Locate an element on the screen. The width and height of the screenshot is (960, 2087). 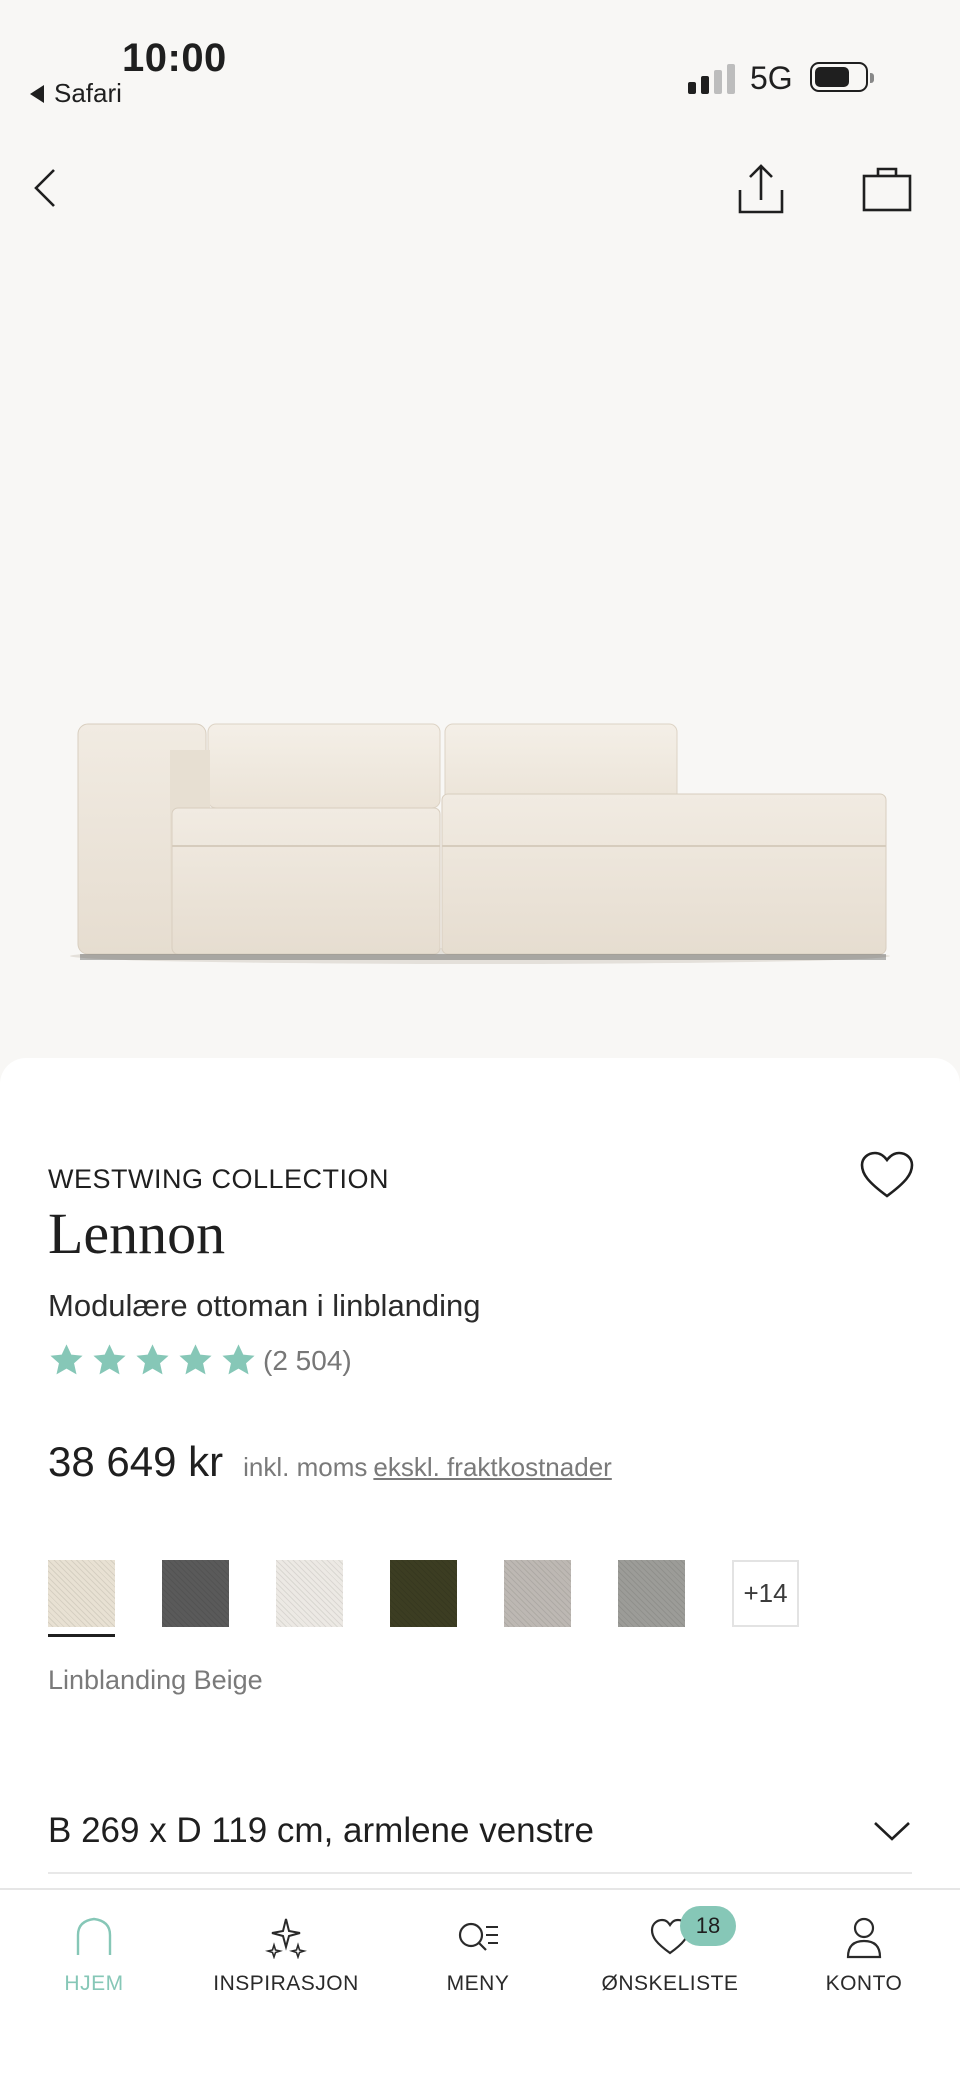
rating: (2 504) is located at coordinates (200, 1360).